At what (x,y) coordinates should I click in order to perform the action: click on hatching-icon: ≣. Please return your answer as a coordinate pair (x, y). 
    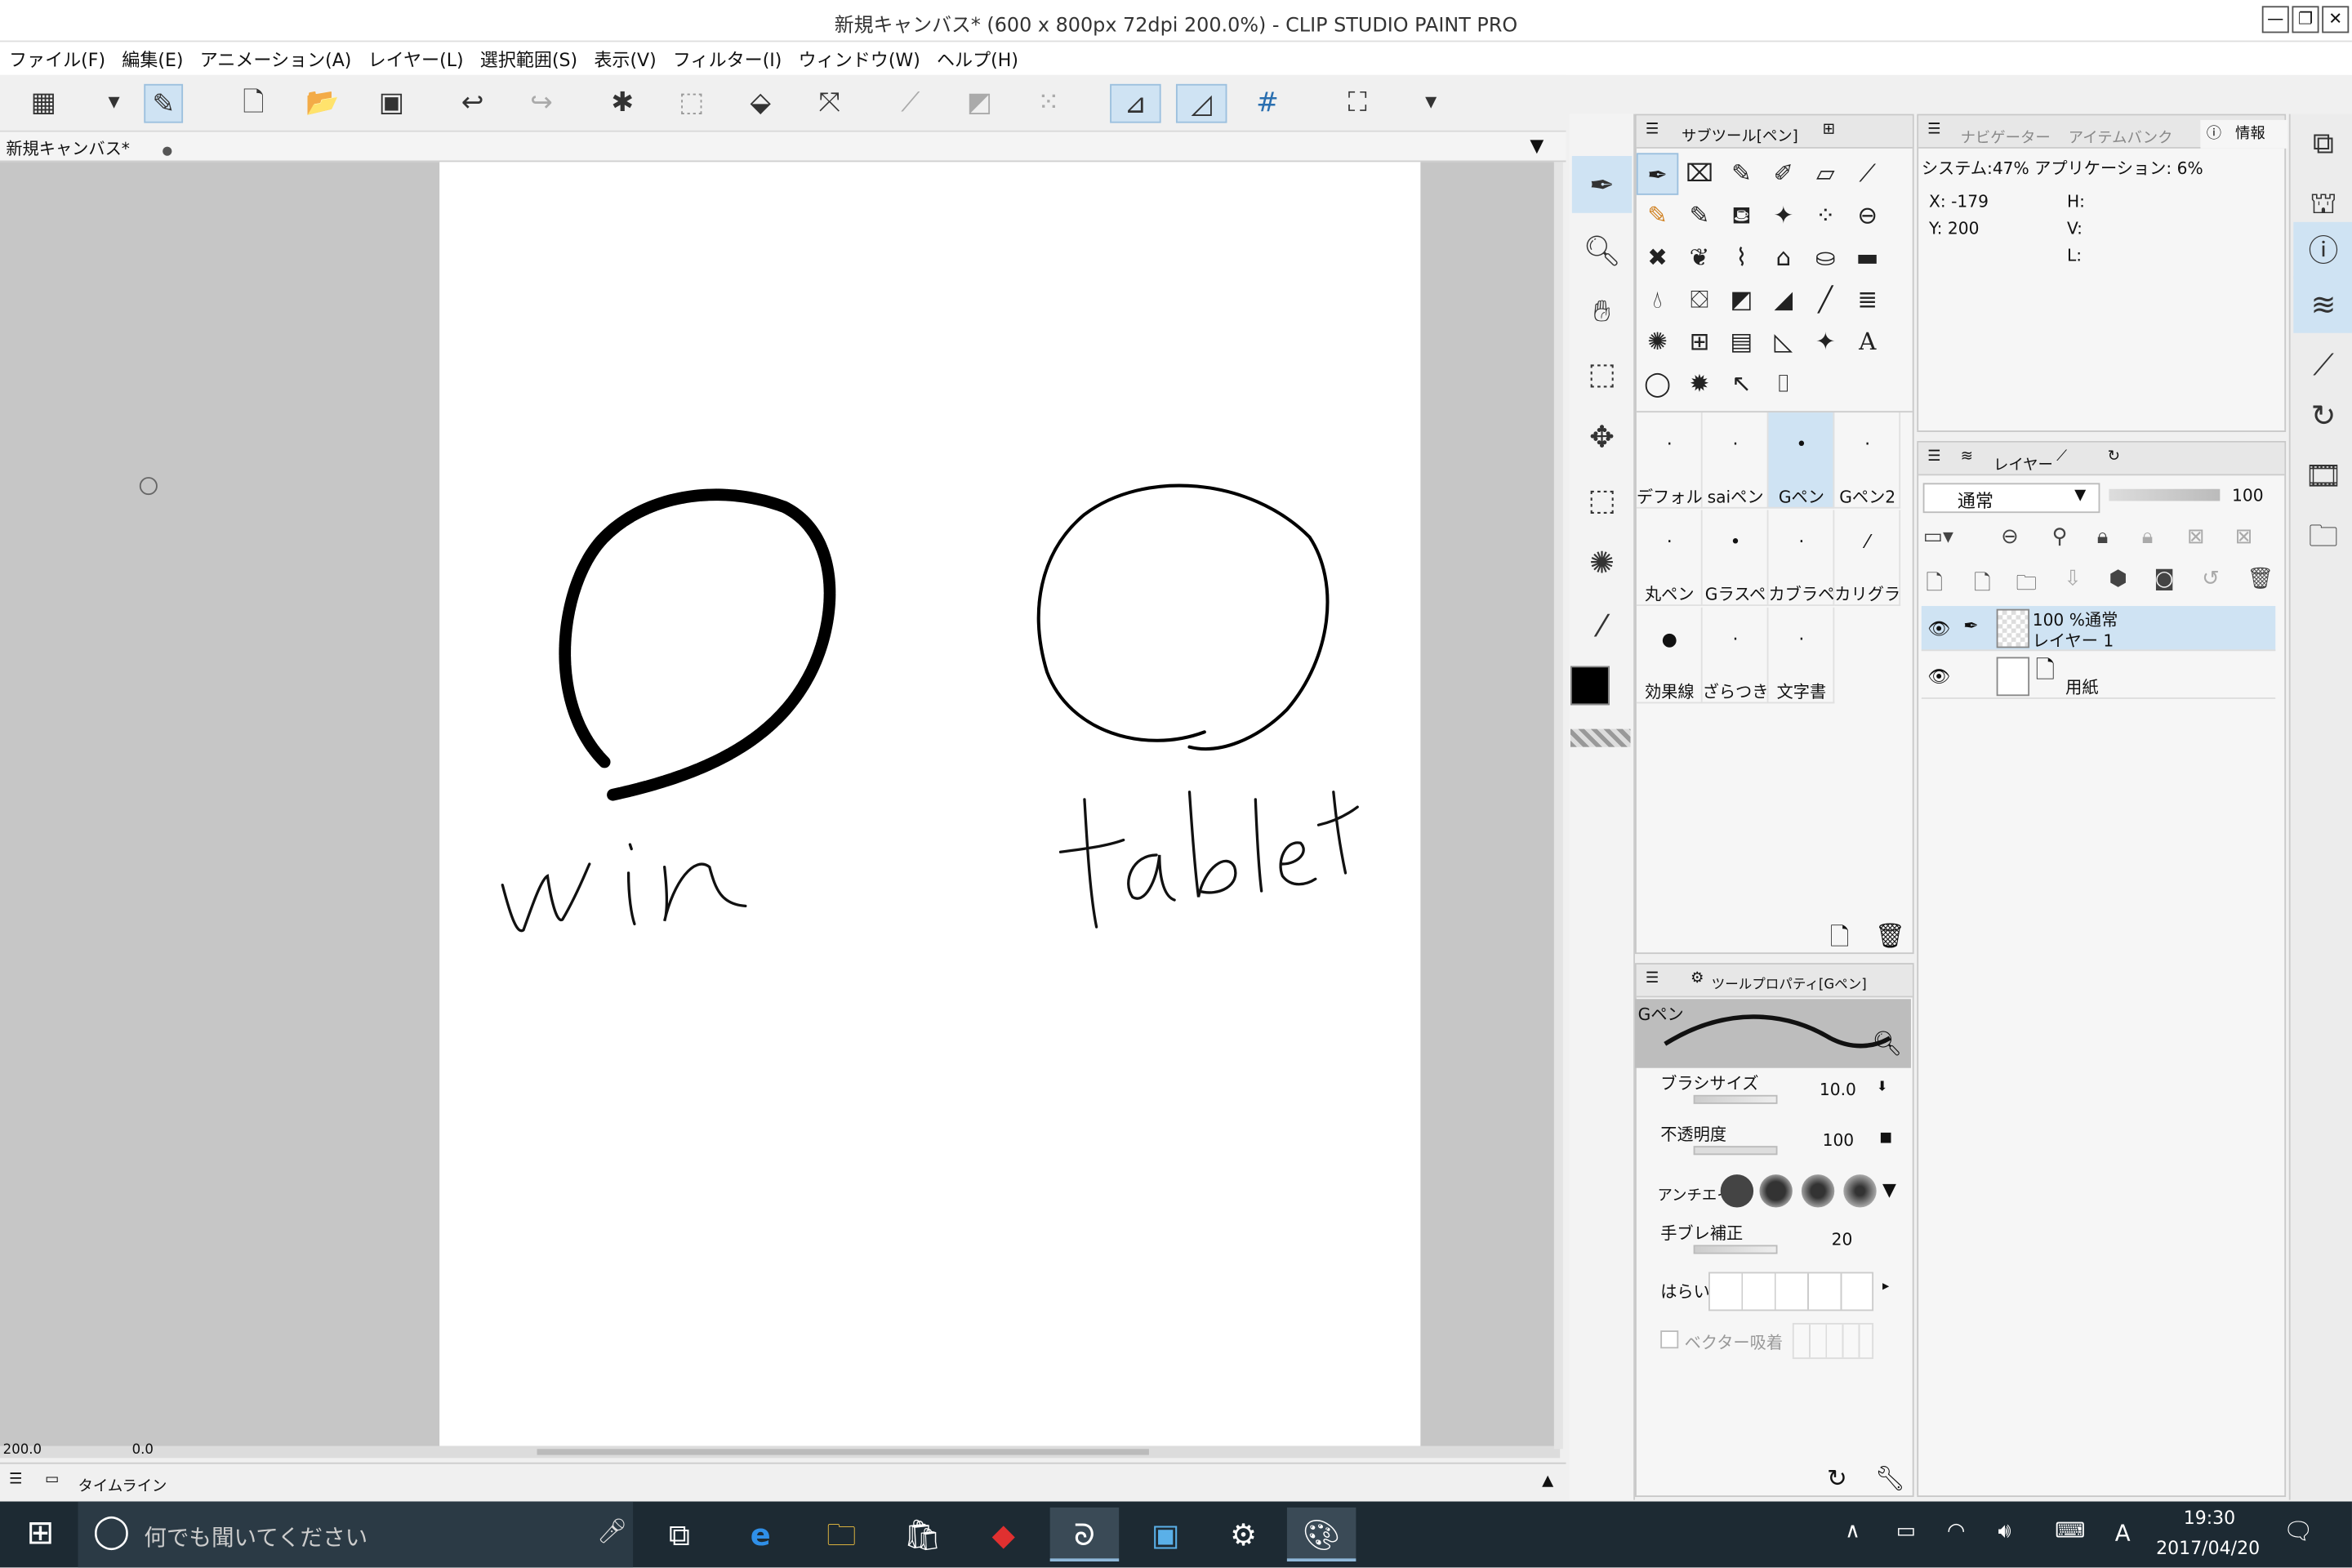
    Looking at the image, I should click on (1867, 300).